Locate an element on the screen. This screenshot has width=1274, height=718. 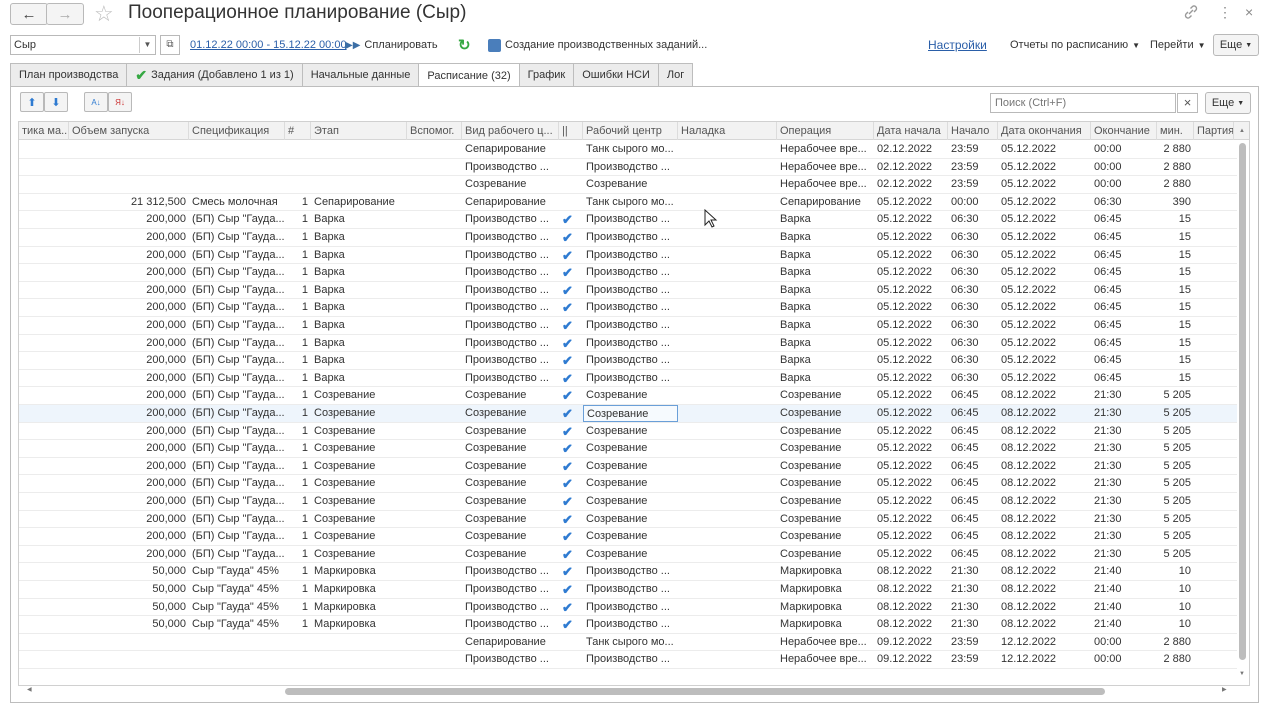
goto-menu: Перейти ▼ is located at coordinates (1178, 45).